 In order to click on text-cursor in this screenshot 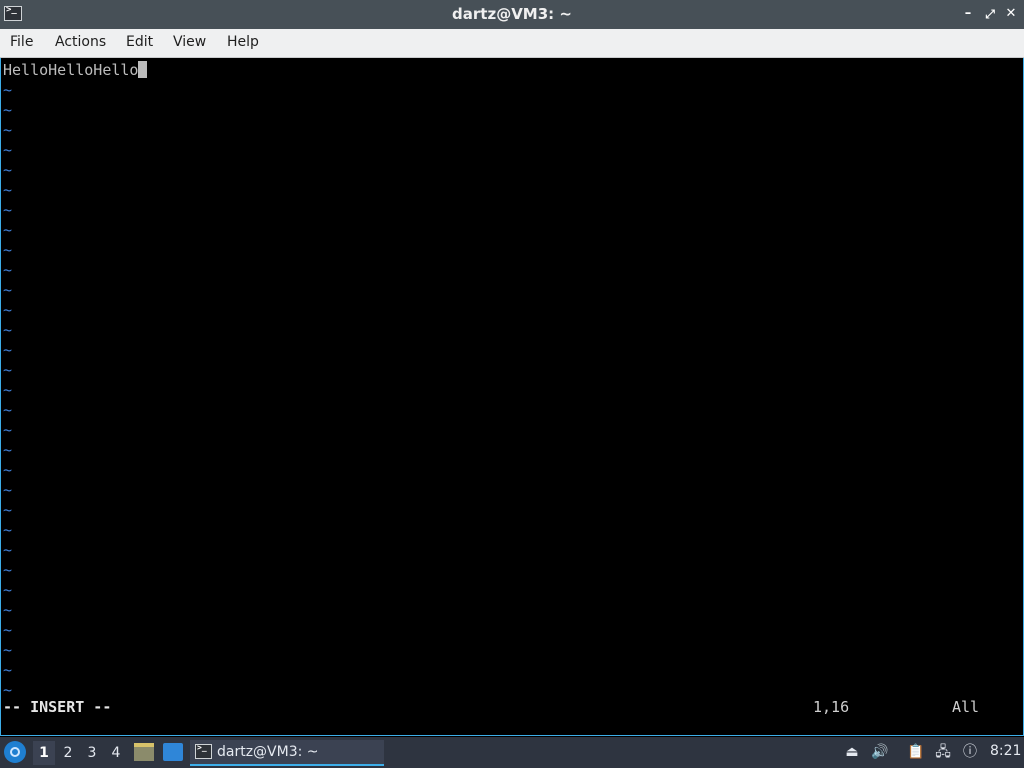, I will do `click(143, 69)`.